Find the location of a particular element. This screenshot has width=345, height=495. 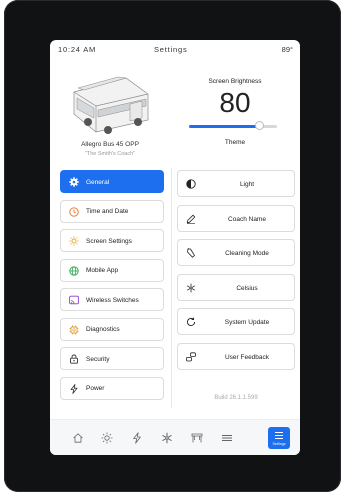

status-time: 10:24 AM is located at coordinates (77, 49).